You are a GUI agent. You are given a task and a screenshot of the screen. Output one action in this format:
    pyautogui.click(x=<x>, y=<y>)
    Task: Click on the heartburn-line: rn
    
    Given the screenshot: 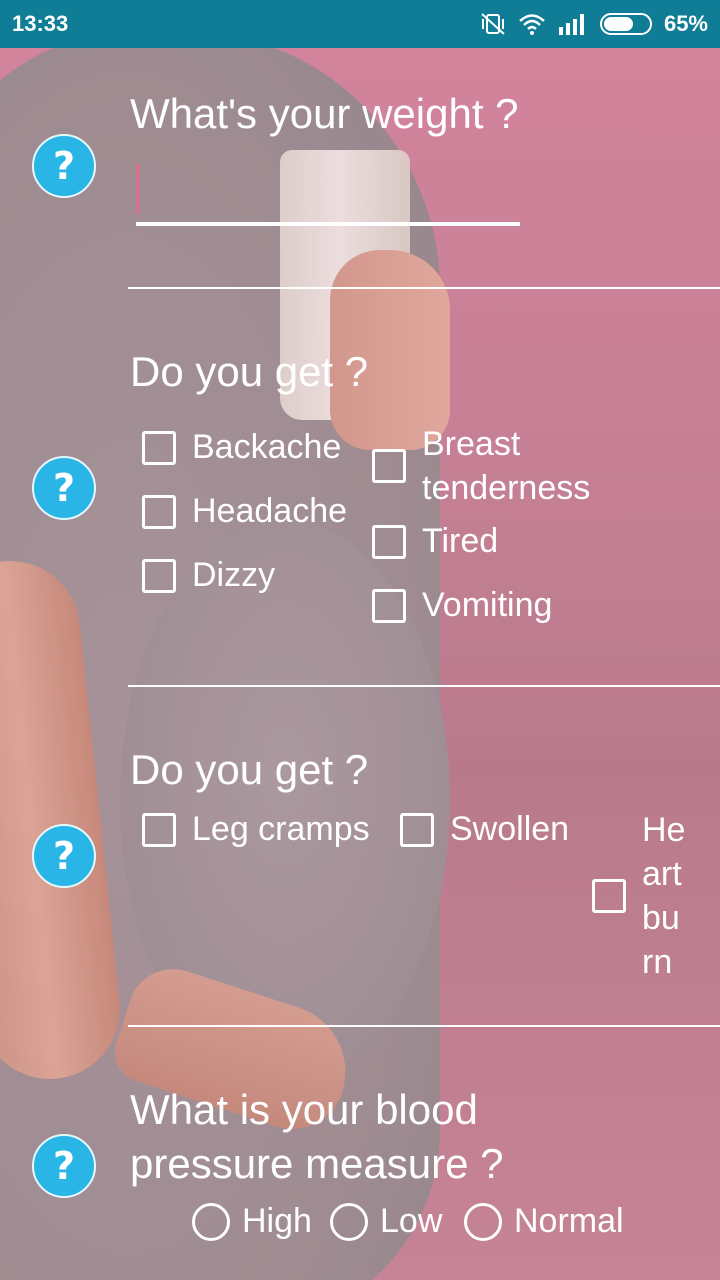 What is the action you would take?
    pyautogui.click(x=657, y=962)
    